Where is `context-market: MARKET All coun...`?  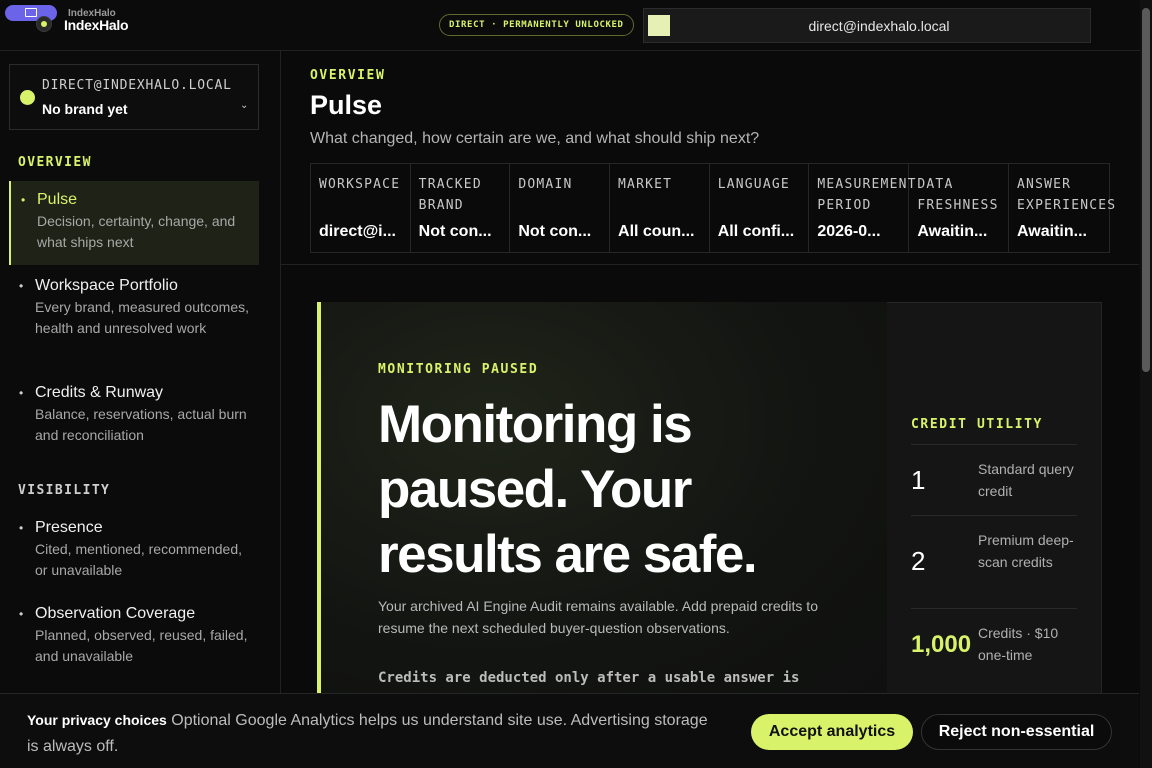
context-market: MARKET All coun... is located at coordinates (660, 208).